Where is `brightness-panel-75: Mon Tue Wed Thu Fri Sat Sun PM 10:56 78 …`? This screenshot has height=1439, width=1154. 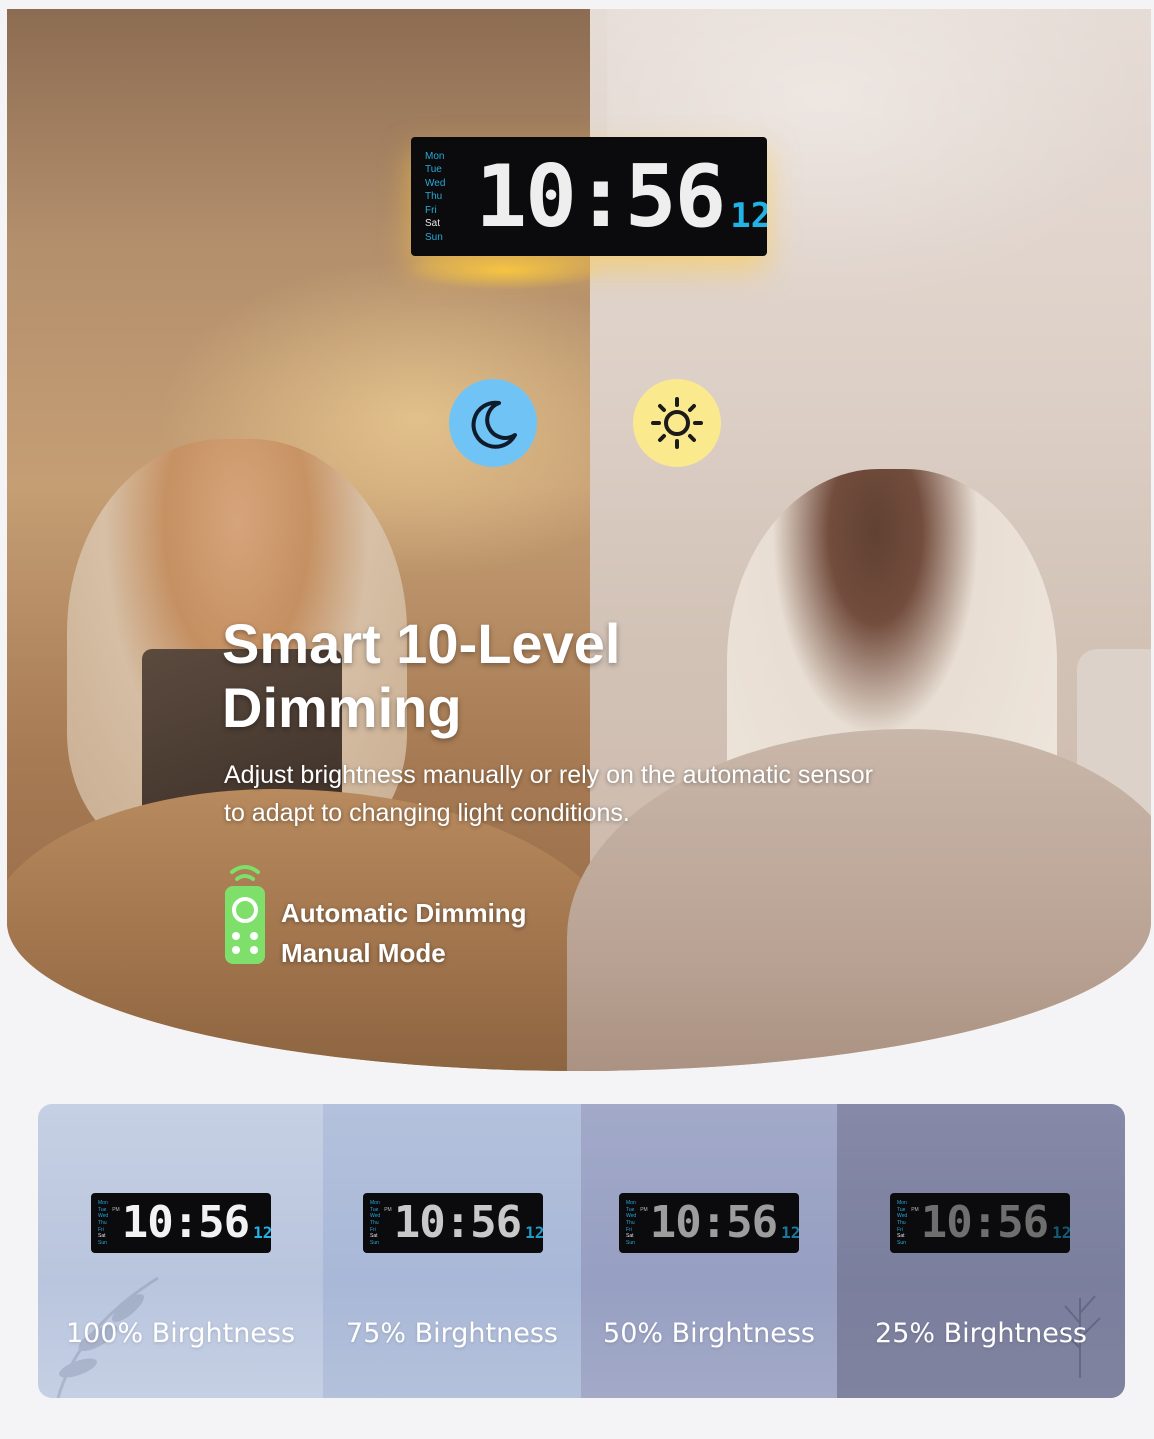 brightness-panel-75: Mon Tue Wed Thu Fri Sat Sun PM 10:56 78 … is located at coordinates (452, 1251).